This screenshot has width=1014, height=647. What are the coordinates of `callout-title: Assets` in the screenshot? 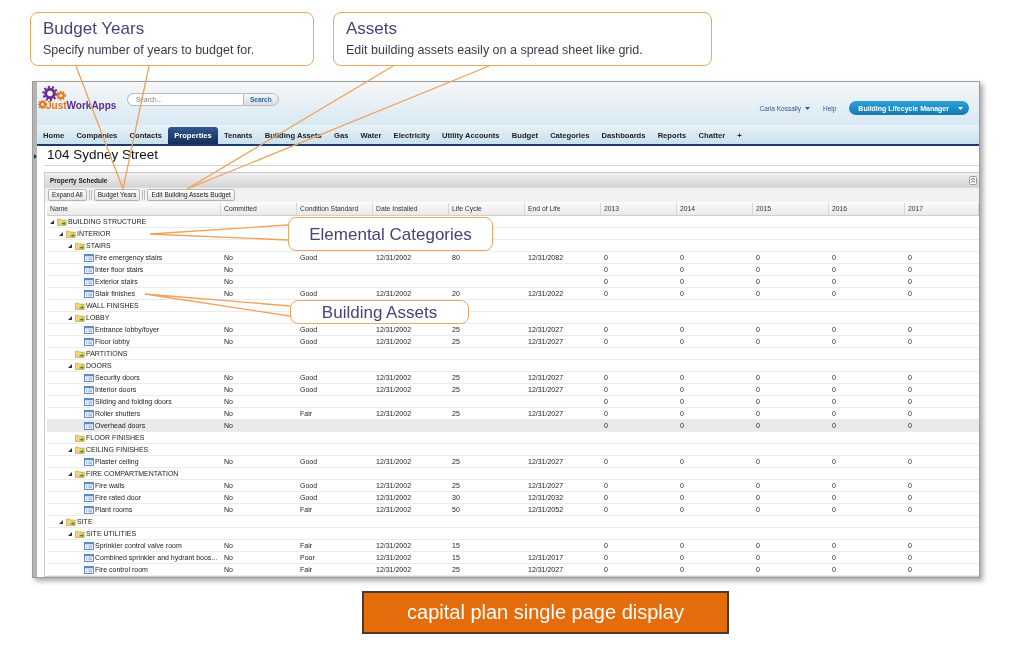 It's located at (372, 28).